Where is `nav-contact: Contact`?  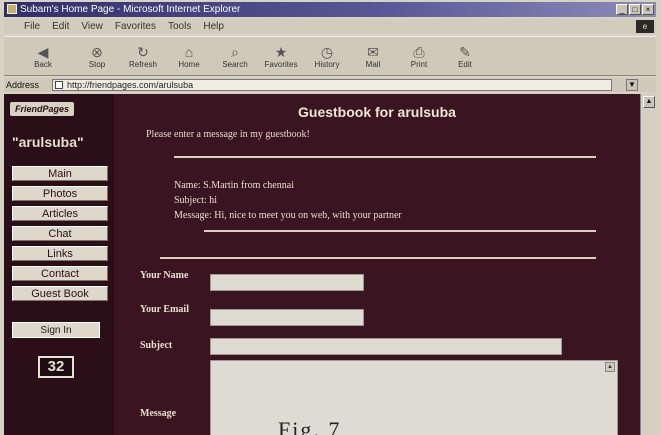 nav-contact: Contact is located at coordinates (60, 273).